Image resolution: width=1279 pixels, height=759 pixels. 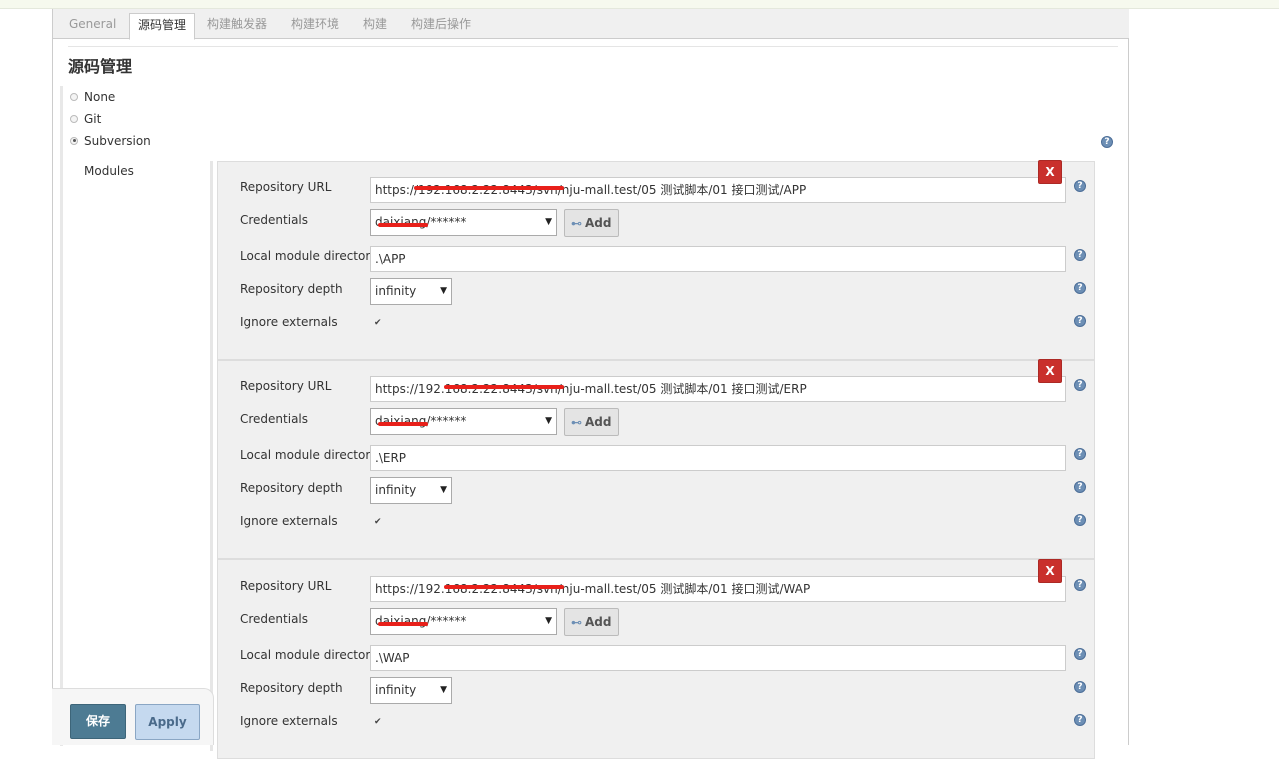 I want to click on tab-build: 构建, so click(x=375, y=26).